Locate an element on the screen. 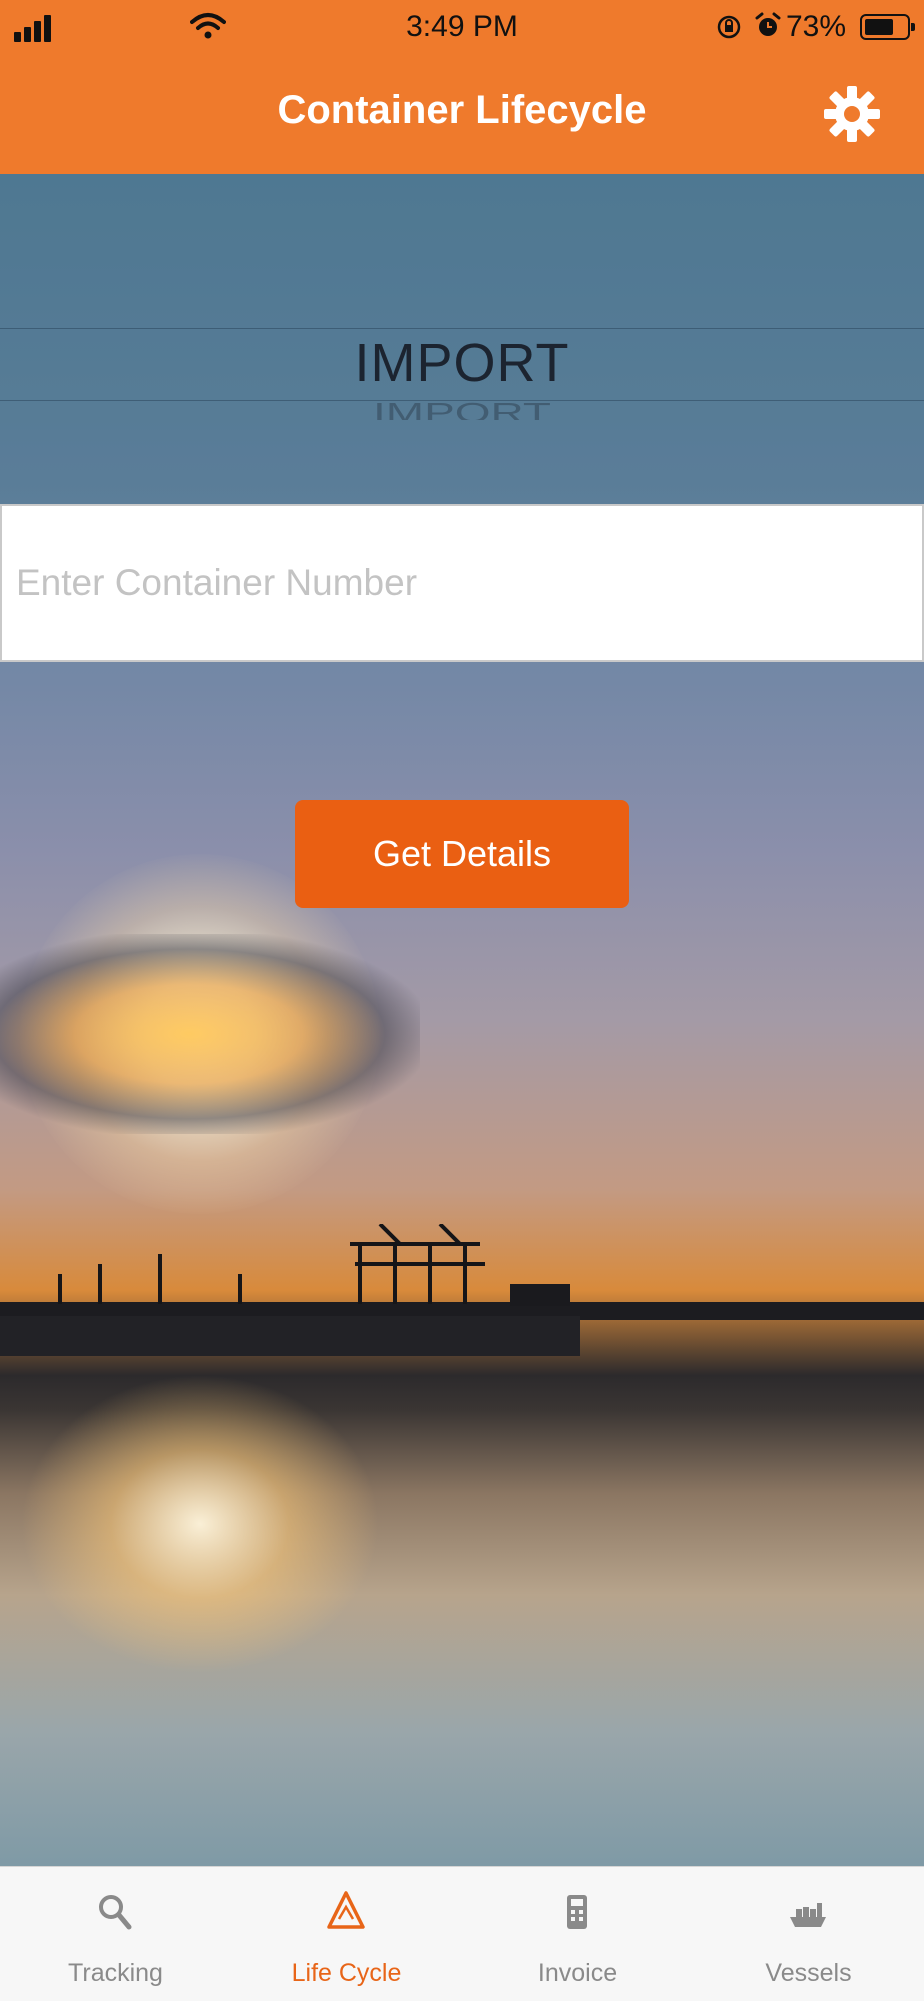  top-bar: 3:49 PM 73% Container Lifecycle is located at coordinates (462, 87).